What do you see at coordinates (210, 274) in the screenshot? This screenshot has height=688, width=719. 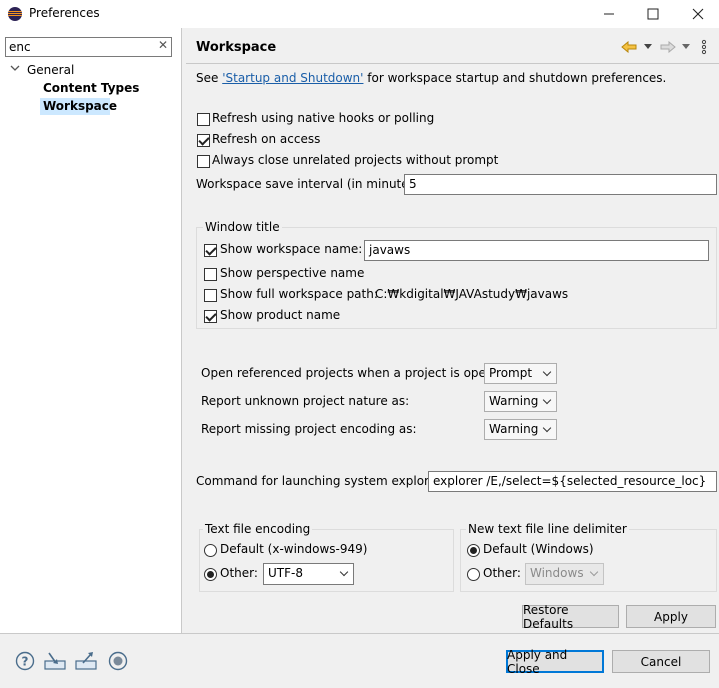 I see `show-perspective-checkbox` at bounding box center [210, 274].